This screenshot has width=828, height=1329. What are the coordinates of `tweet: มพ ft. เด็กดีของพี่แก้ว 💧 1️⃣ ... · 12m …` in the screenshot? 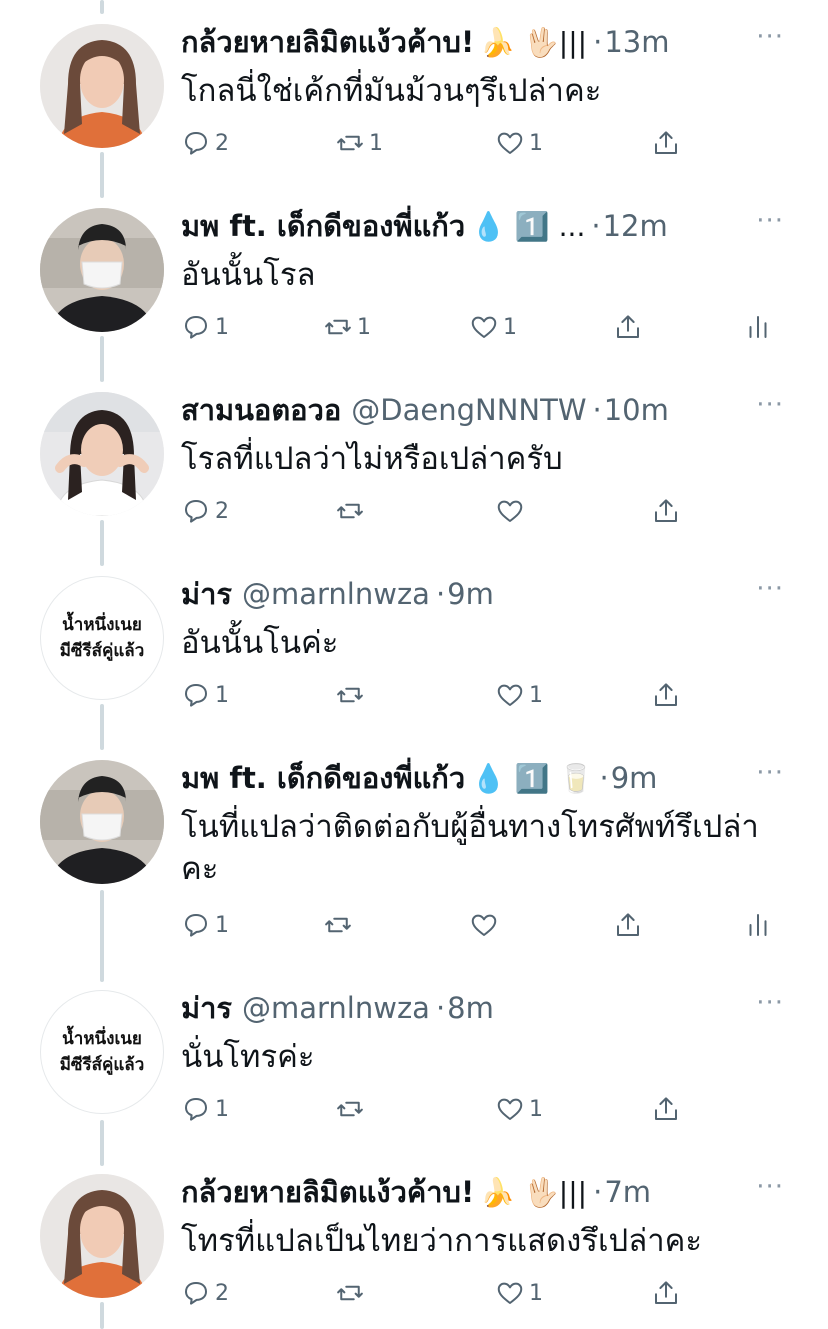 It's located at (414, 276).